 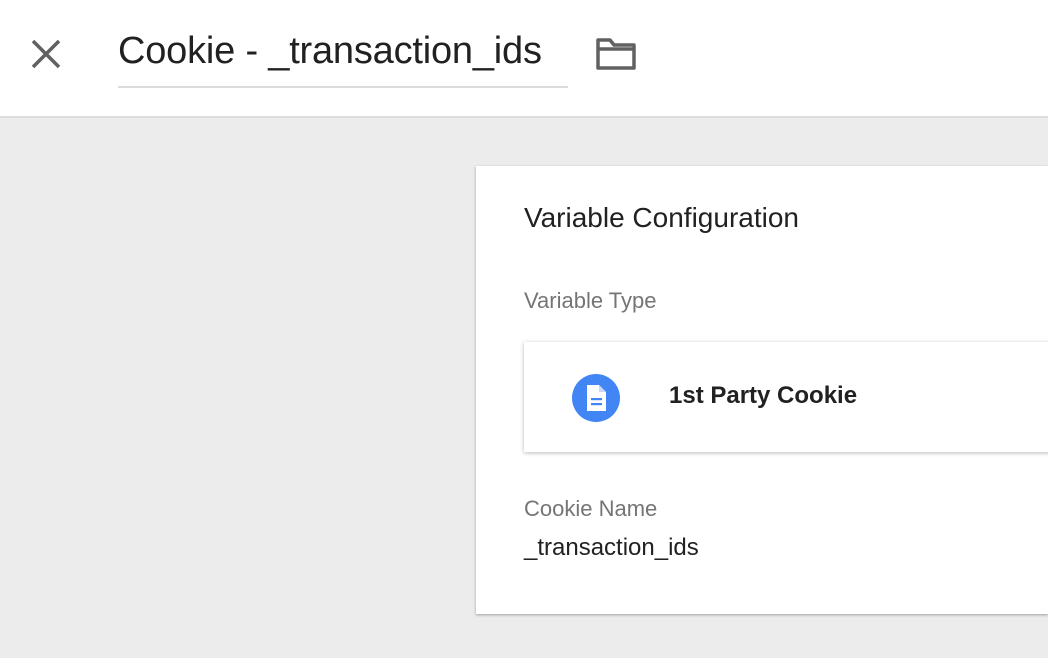 I want to click on variable-type-name: 1st Party Cookie, so click(x=763, y=395).